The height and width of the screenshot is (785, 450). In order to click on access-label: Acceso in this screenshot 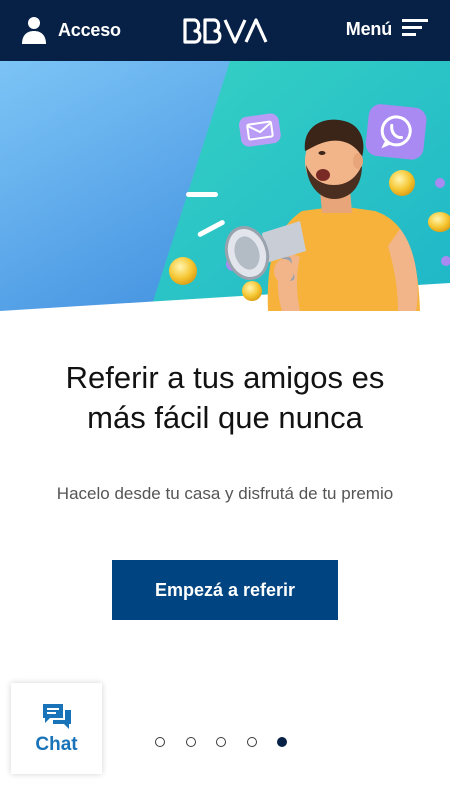, I will do `click(89, 29)`.